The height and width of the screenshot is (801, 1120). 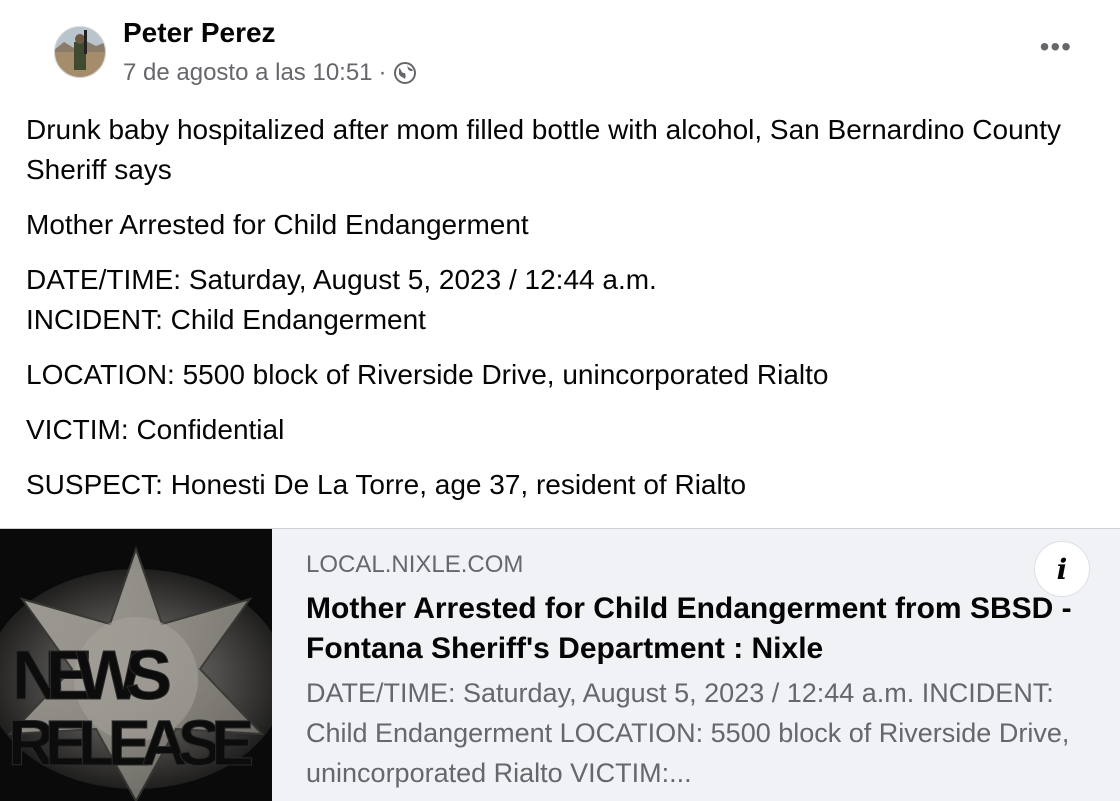 I want to click on author-name: Peter Perez, so click(x=199, y=33).